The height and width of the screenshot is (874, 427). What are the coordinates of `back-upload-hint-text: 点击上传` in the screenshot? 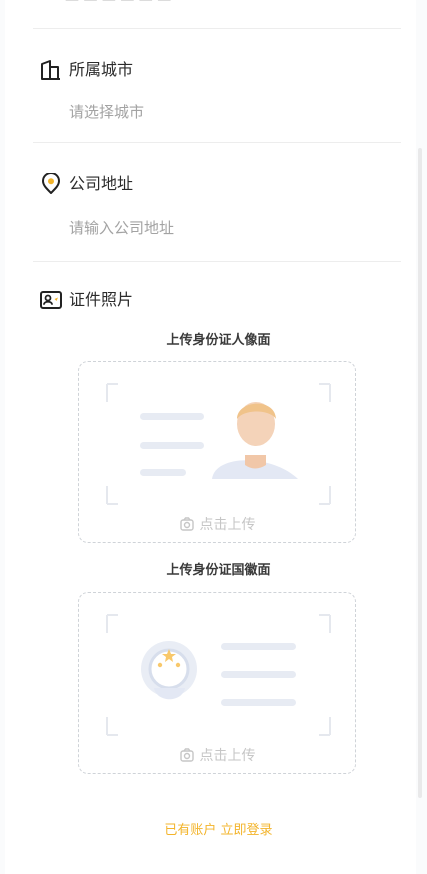 It's located at (227, 756).